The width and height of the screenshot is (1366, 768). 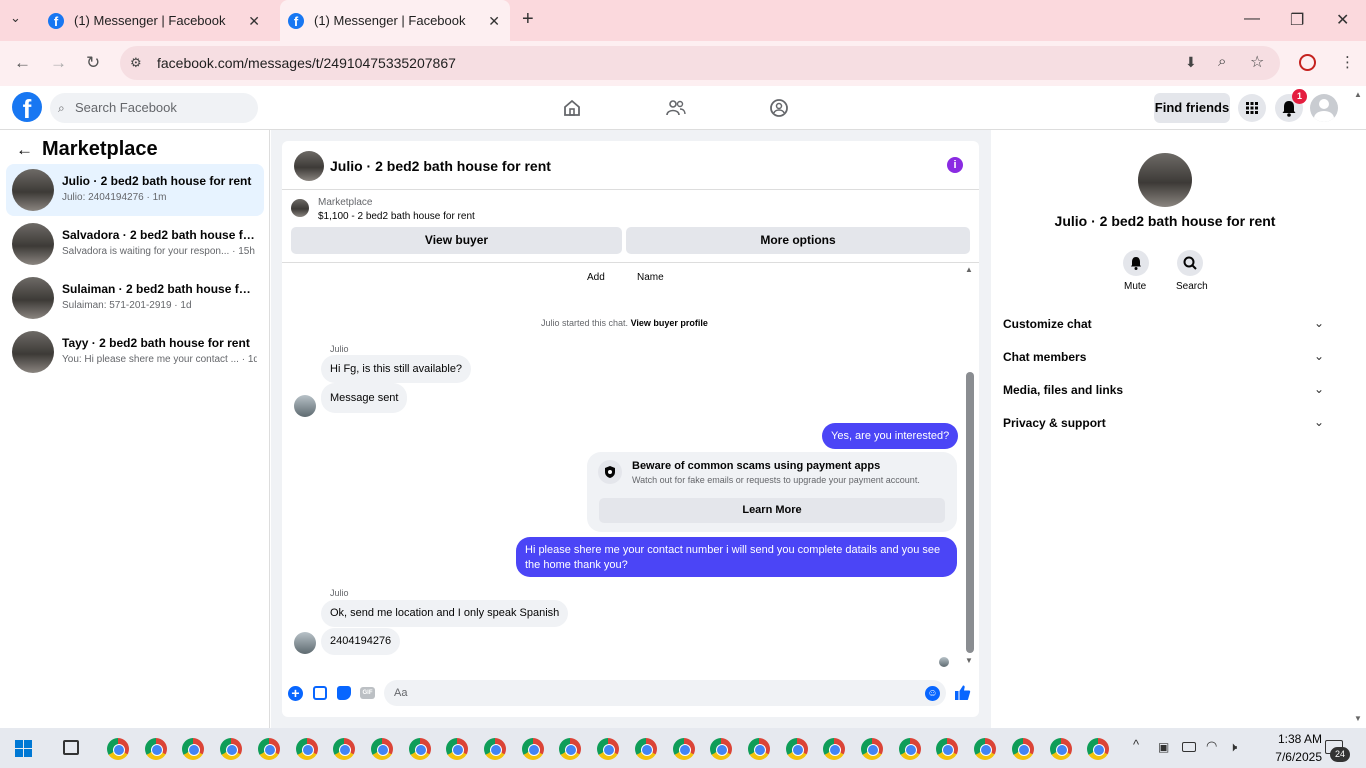 What do you see at coordinates (24, 150) in the screenshot?
I see `back-arrow-icon: ←` at bounding box center [24, 150].